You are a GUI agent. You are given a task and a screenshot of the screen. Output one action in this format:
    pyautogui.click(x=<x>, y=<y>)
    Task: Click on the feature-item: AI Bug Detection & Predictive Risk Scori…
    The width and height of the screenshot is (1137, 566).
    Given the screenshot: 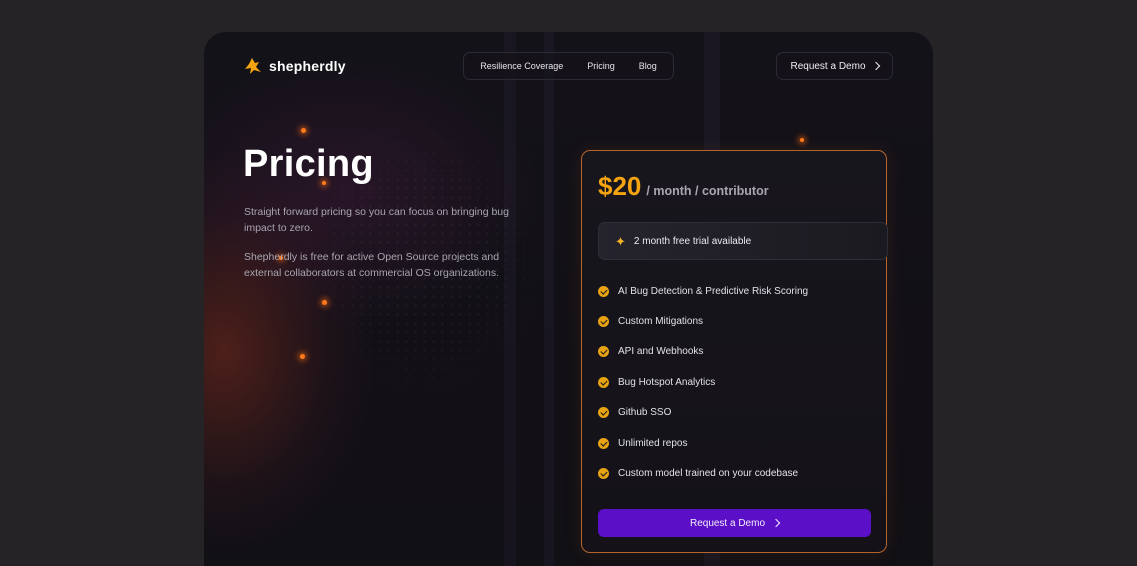 What is the action you would take?
    pyautogui.click(x=703, y=291)
    